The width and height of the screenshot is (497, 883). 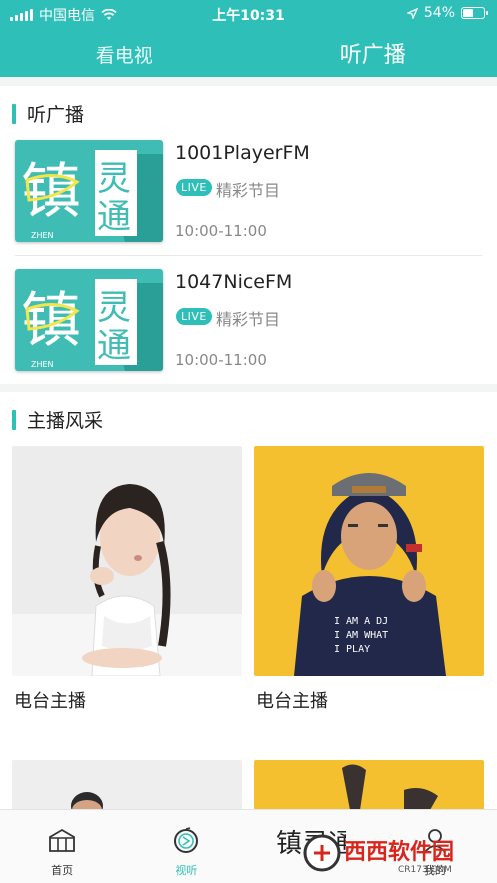 I want to click on tab-tv: 看电视, so click(x=124, y=56).